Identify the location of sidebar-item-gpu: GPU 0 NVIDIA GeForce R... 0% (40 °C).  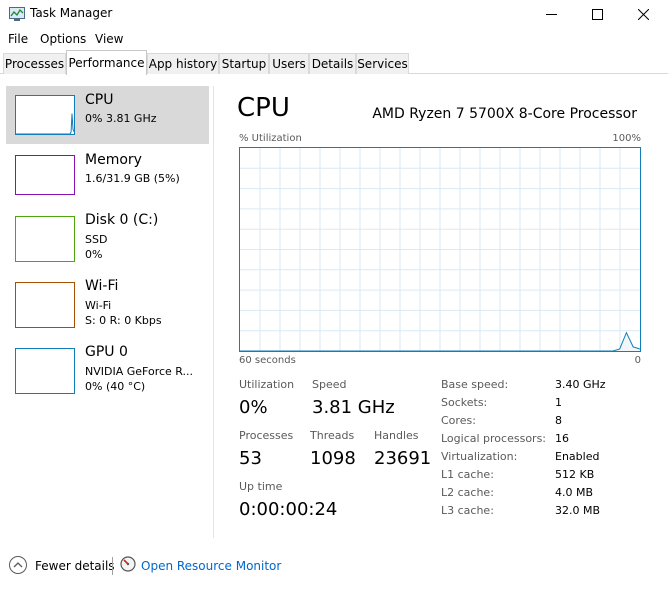
(107, 367).